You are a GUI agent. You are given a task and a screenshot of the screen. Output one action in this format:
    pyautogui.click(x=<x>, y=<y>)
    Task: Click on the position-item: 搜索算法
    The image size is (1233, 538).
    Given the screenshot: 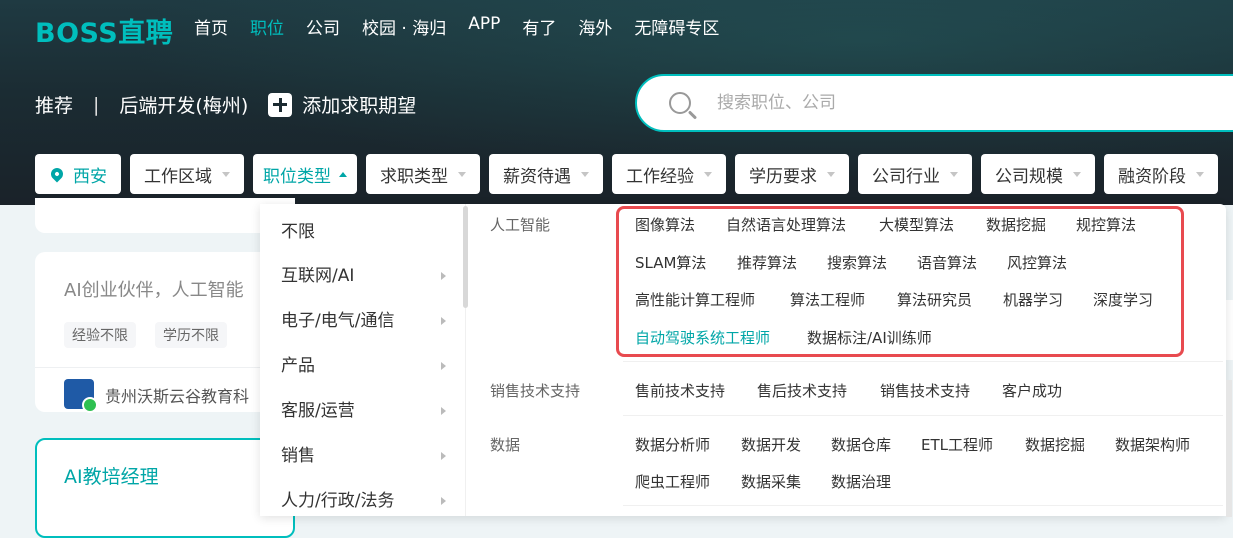 What is the action you would take?
    pyautogui.click(x=857, y=262)
    